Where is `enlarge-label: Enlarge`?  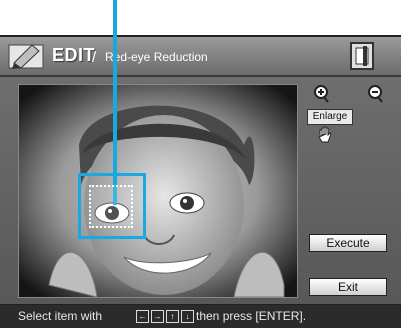
enlarge-label: Enlarge is located at coordinates (330, 117).